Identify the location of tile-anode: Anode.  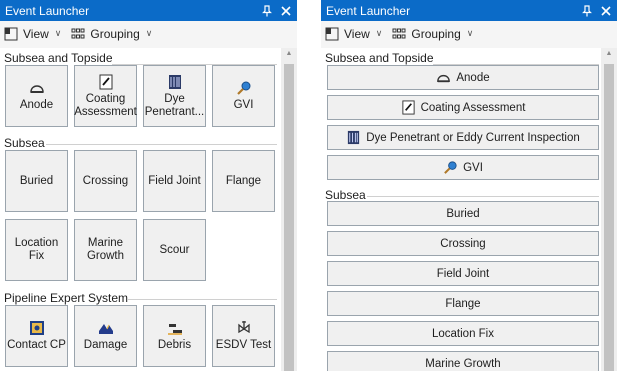
(36, 96).